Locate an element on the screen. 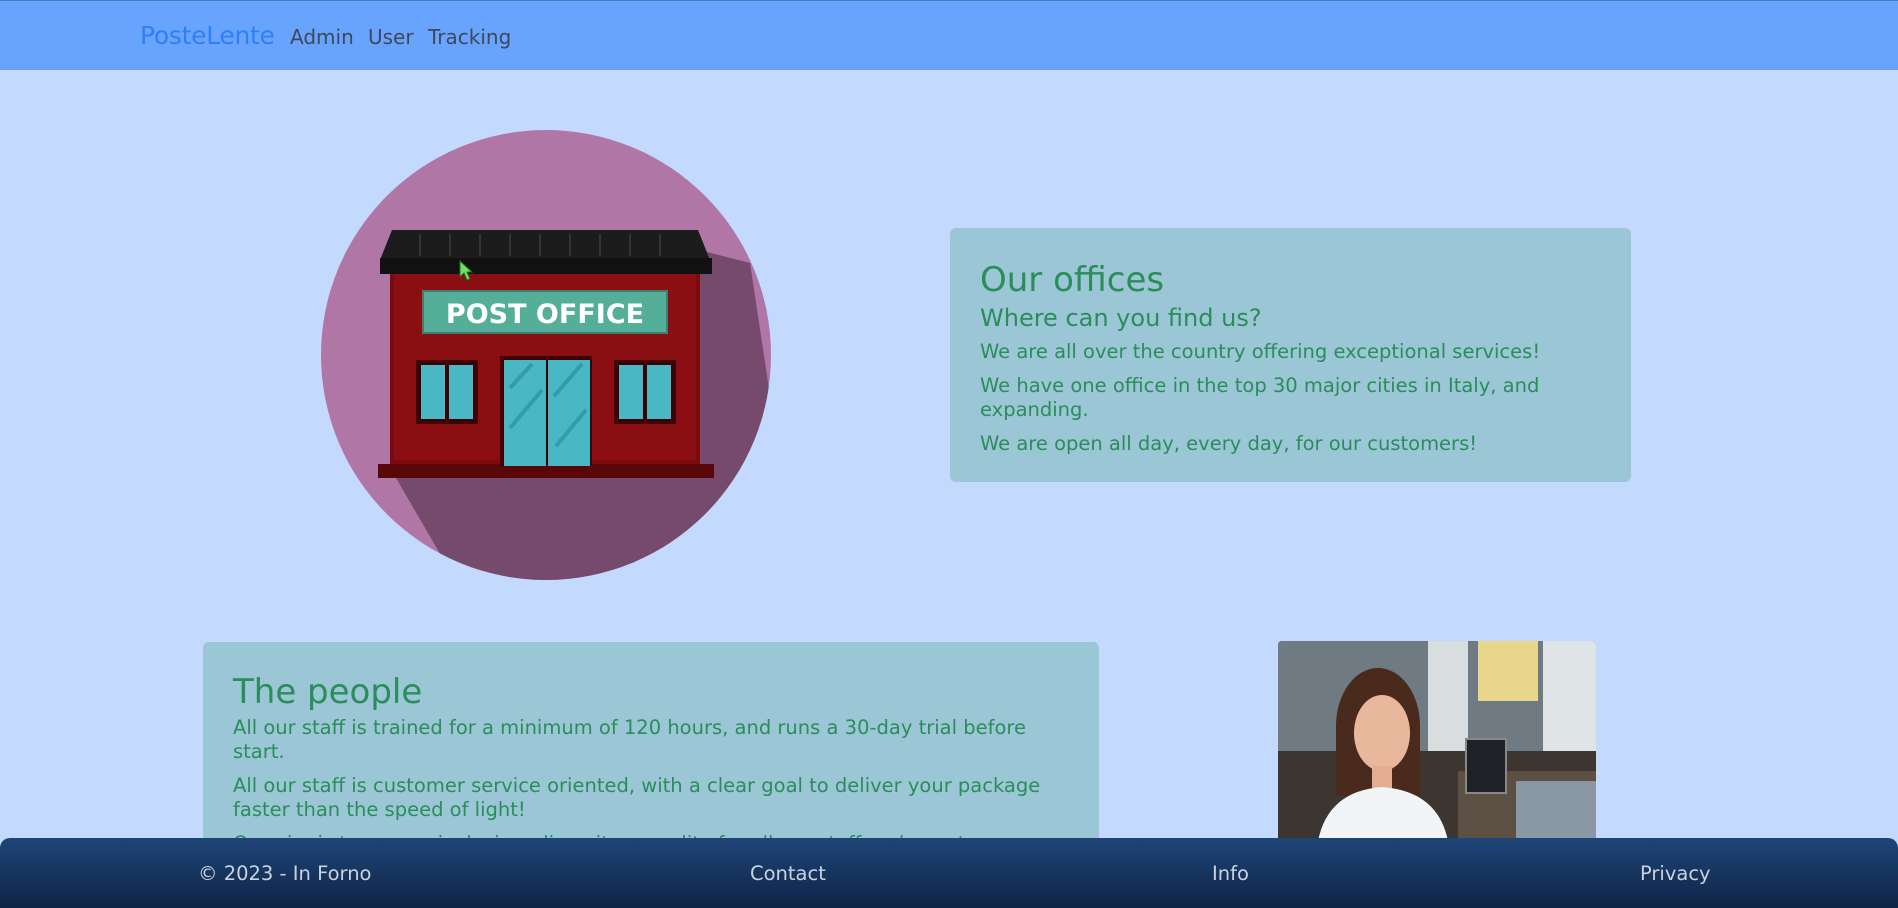  post-office-building-icon: POST OFFICE is located at coordinates (546, 355).